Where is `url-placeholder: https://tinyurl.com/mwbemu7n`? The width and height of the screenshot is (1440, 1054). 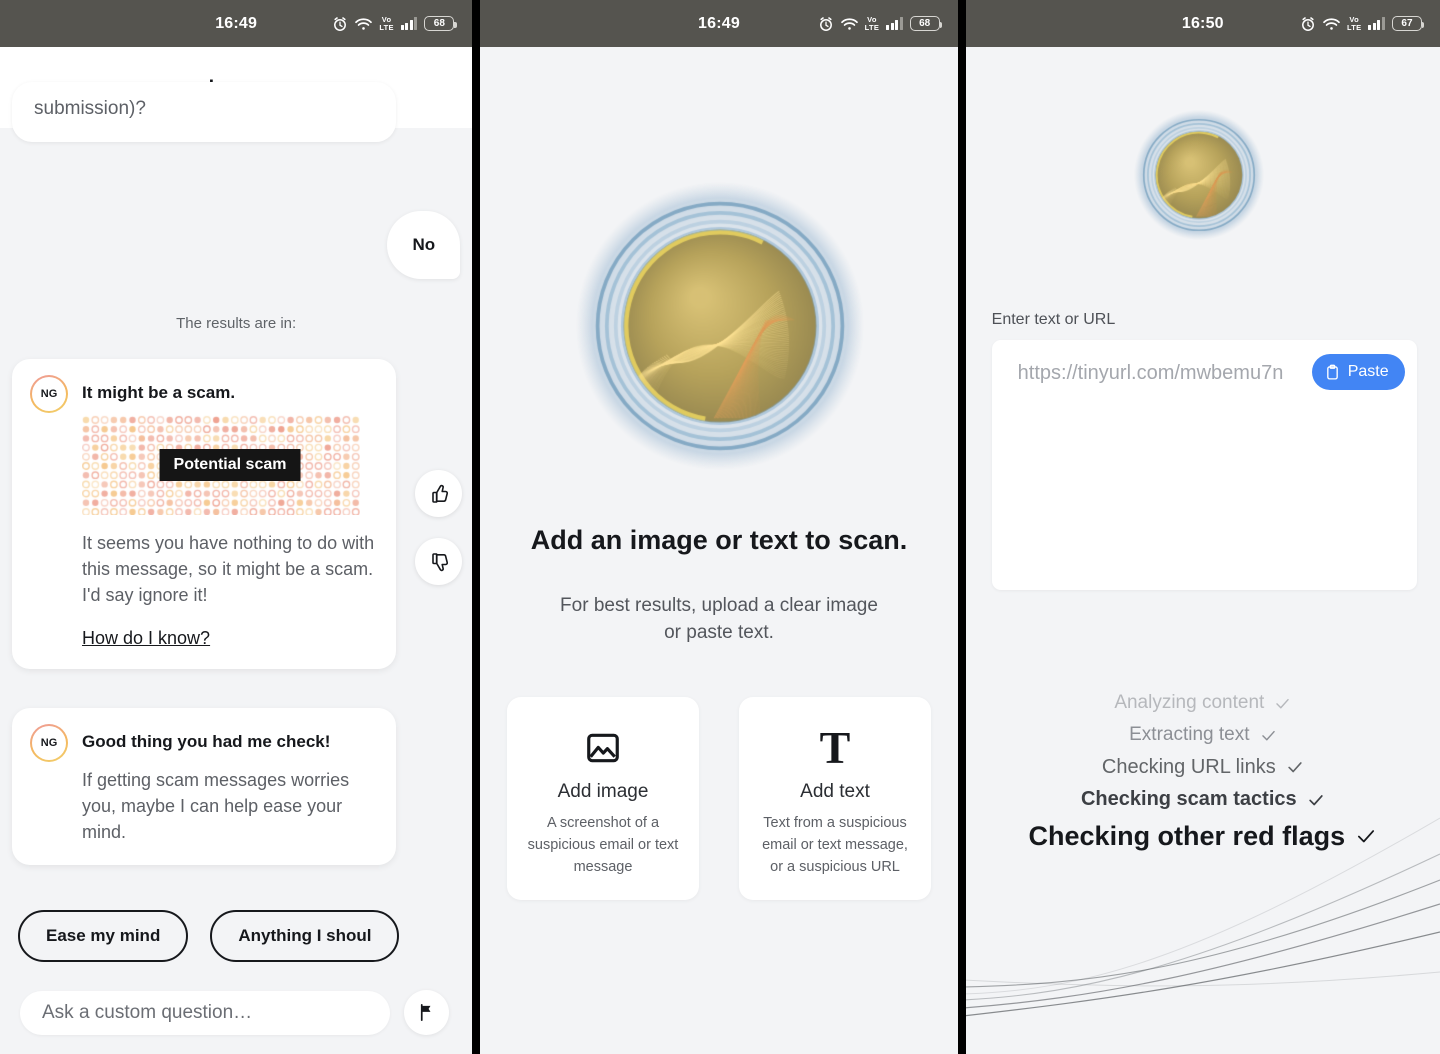 url-placeholder: https://tinyurl.com/mwbemu7n is located at coordinates (1150, 373).